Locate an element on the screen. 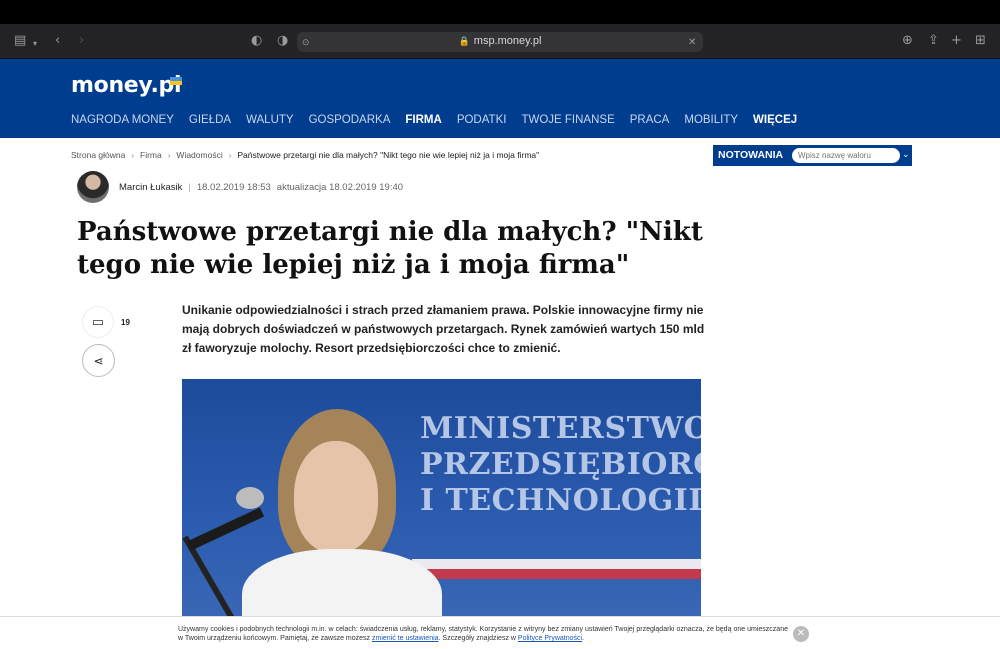 Image resolution: width=1000 pixels, height=649 pixels. browser-toolbar: ▤ ▾ ‹ › ◐ ◑ ⊙ 🔒 msp.money.pl ✕ ⊕ ⇪ + ⊞ is located at coordinates (500, 41).